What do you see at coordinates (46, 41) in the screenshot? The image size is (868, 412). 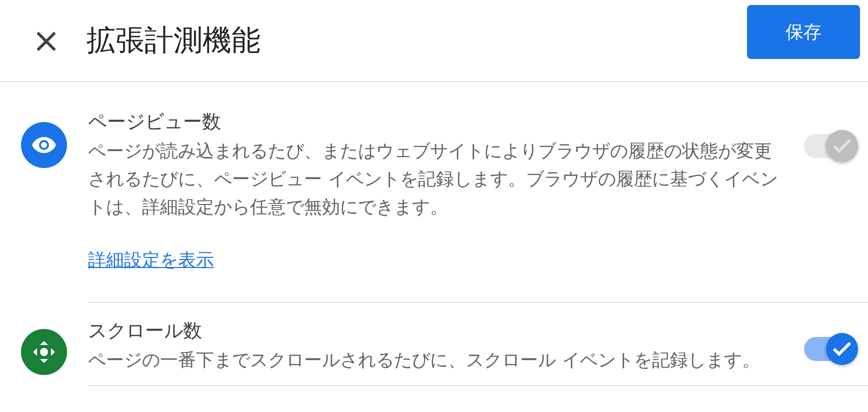 I see `close-button: ×` at bounding box center [46, 41].